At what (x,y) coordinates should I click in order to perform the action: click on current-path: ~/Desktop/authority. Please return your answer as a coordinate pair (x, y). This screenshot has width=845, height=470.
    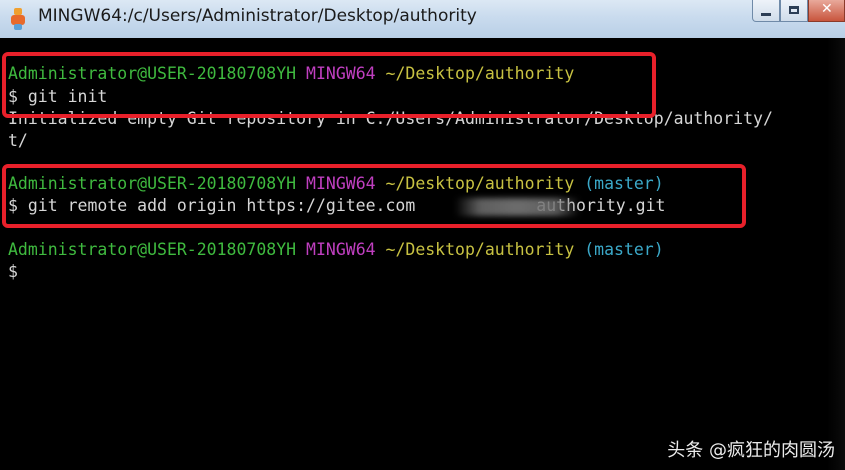
    Looking at the image, I should click on (480, 249).